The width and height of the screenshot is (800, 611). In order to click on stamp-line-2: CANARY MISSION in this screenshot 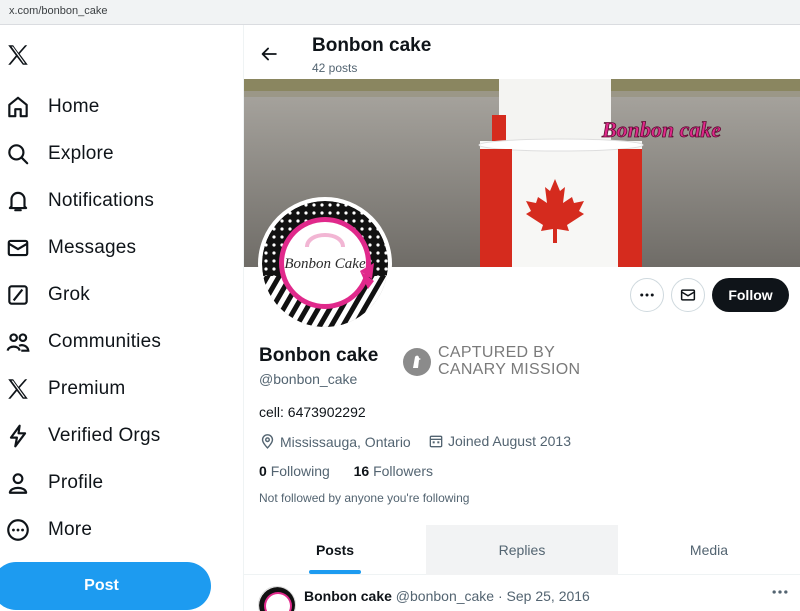, I will do `click(509, 369)`.